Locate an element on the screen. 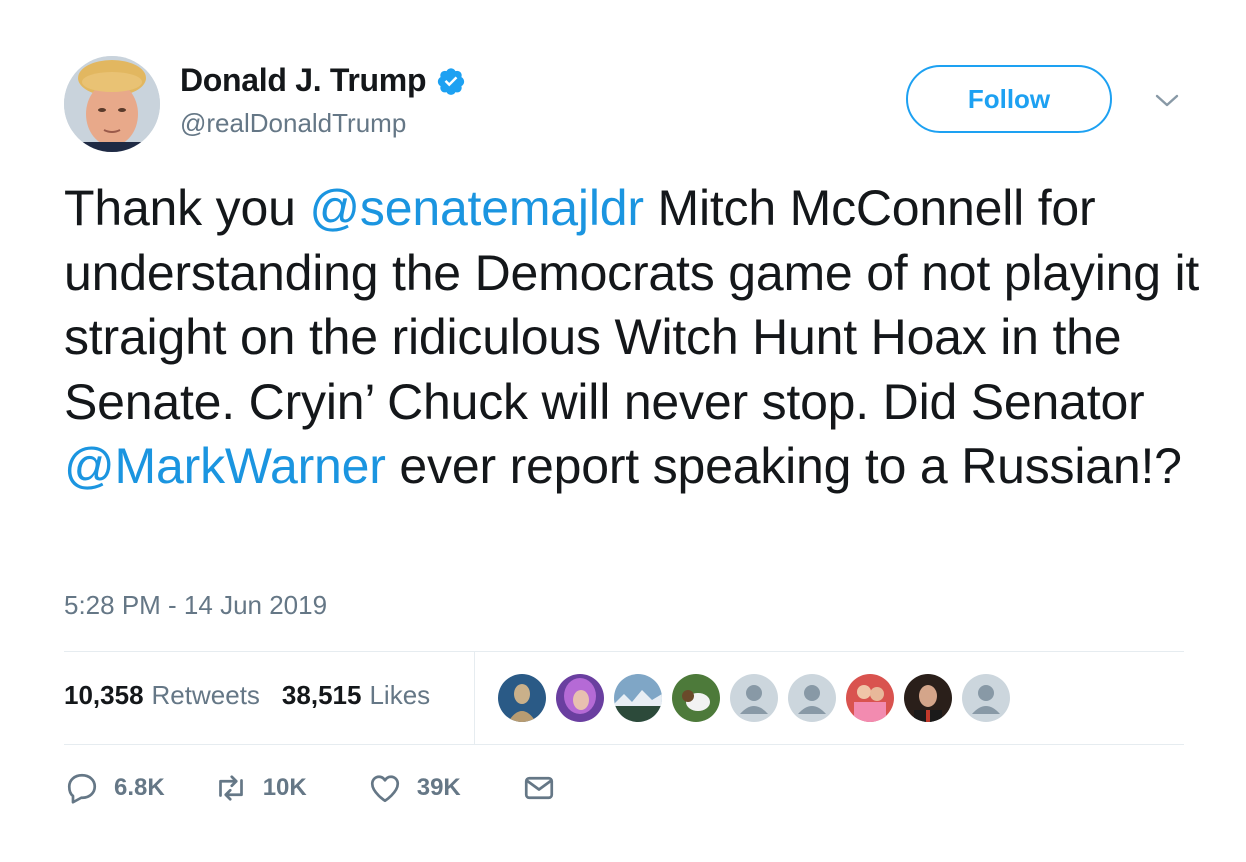  likes-label: Likes is located at coordinates (400, 695).